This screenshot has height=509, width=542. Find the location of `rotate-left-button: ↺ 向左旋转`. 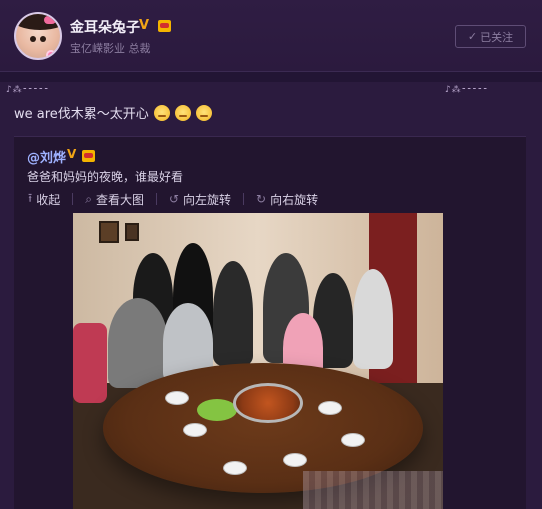

rotate-left-button: ↺ 向左旋转 is located at coordinates (200, 199).